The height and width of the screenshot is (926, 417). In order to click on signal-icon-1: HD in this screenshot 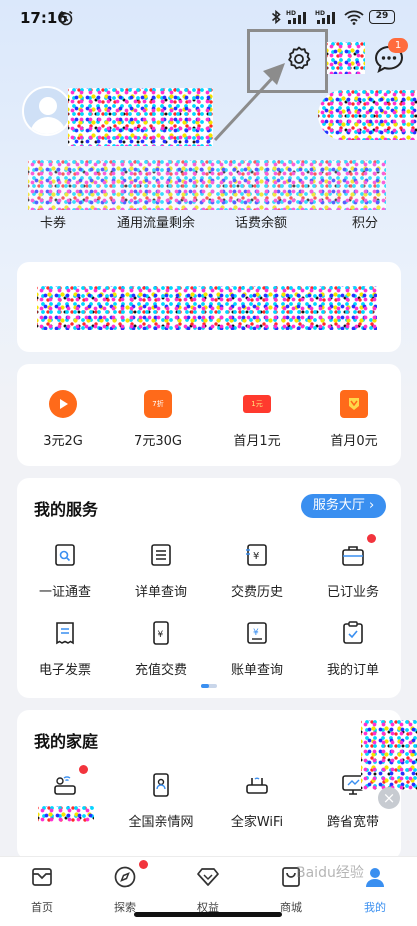, I will do `click(296, 17)`.